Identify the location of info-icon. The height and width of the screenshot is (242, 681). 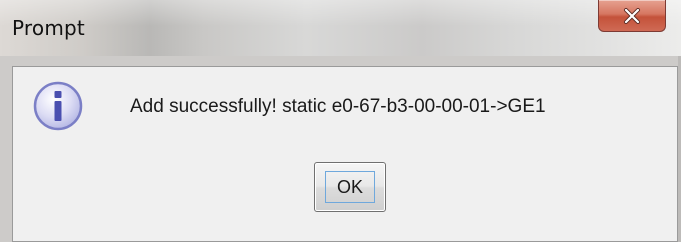
(58, 106).